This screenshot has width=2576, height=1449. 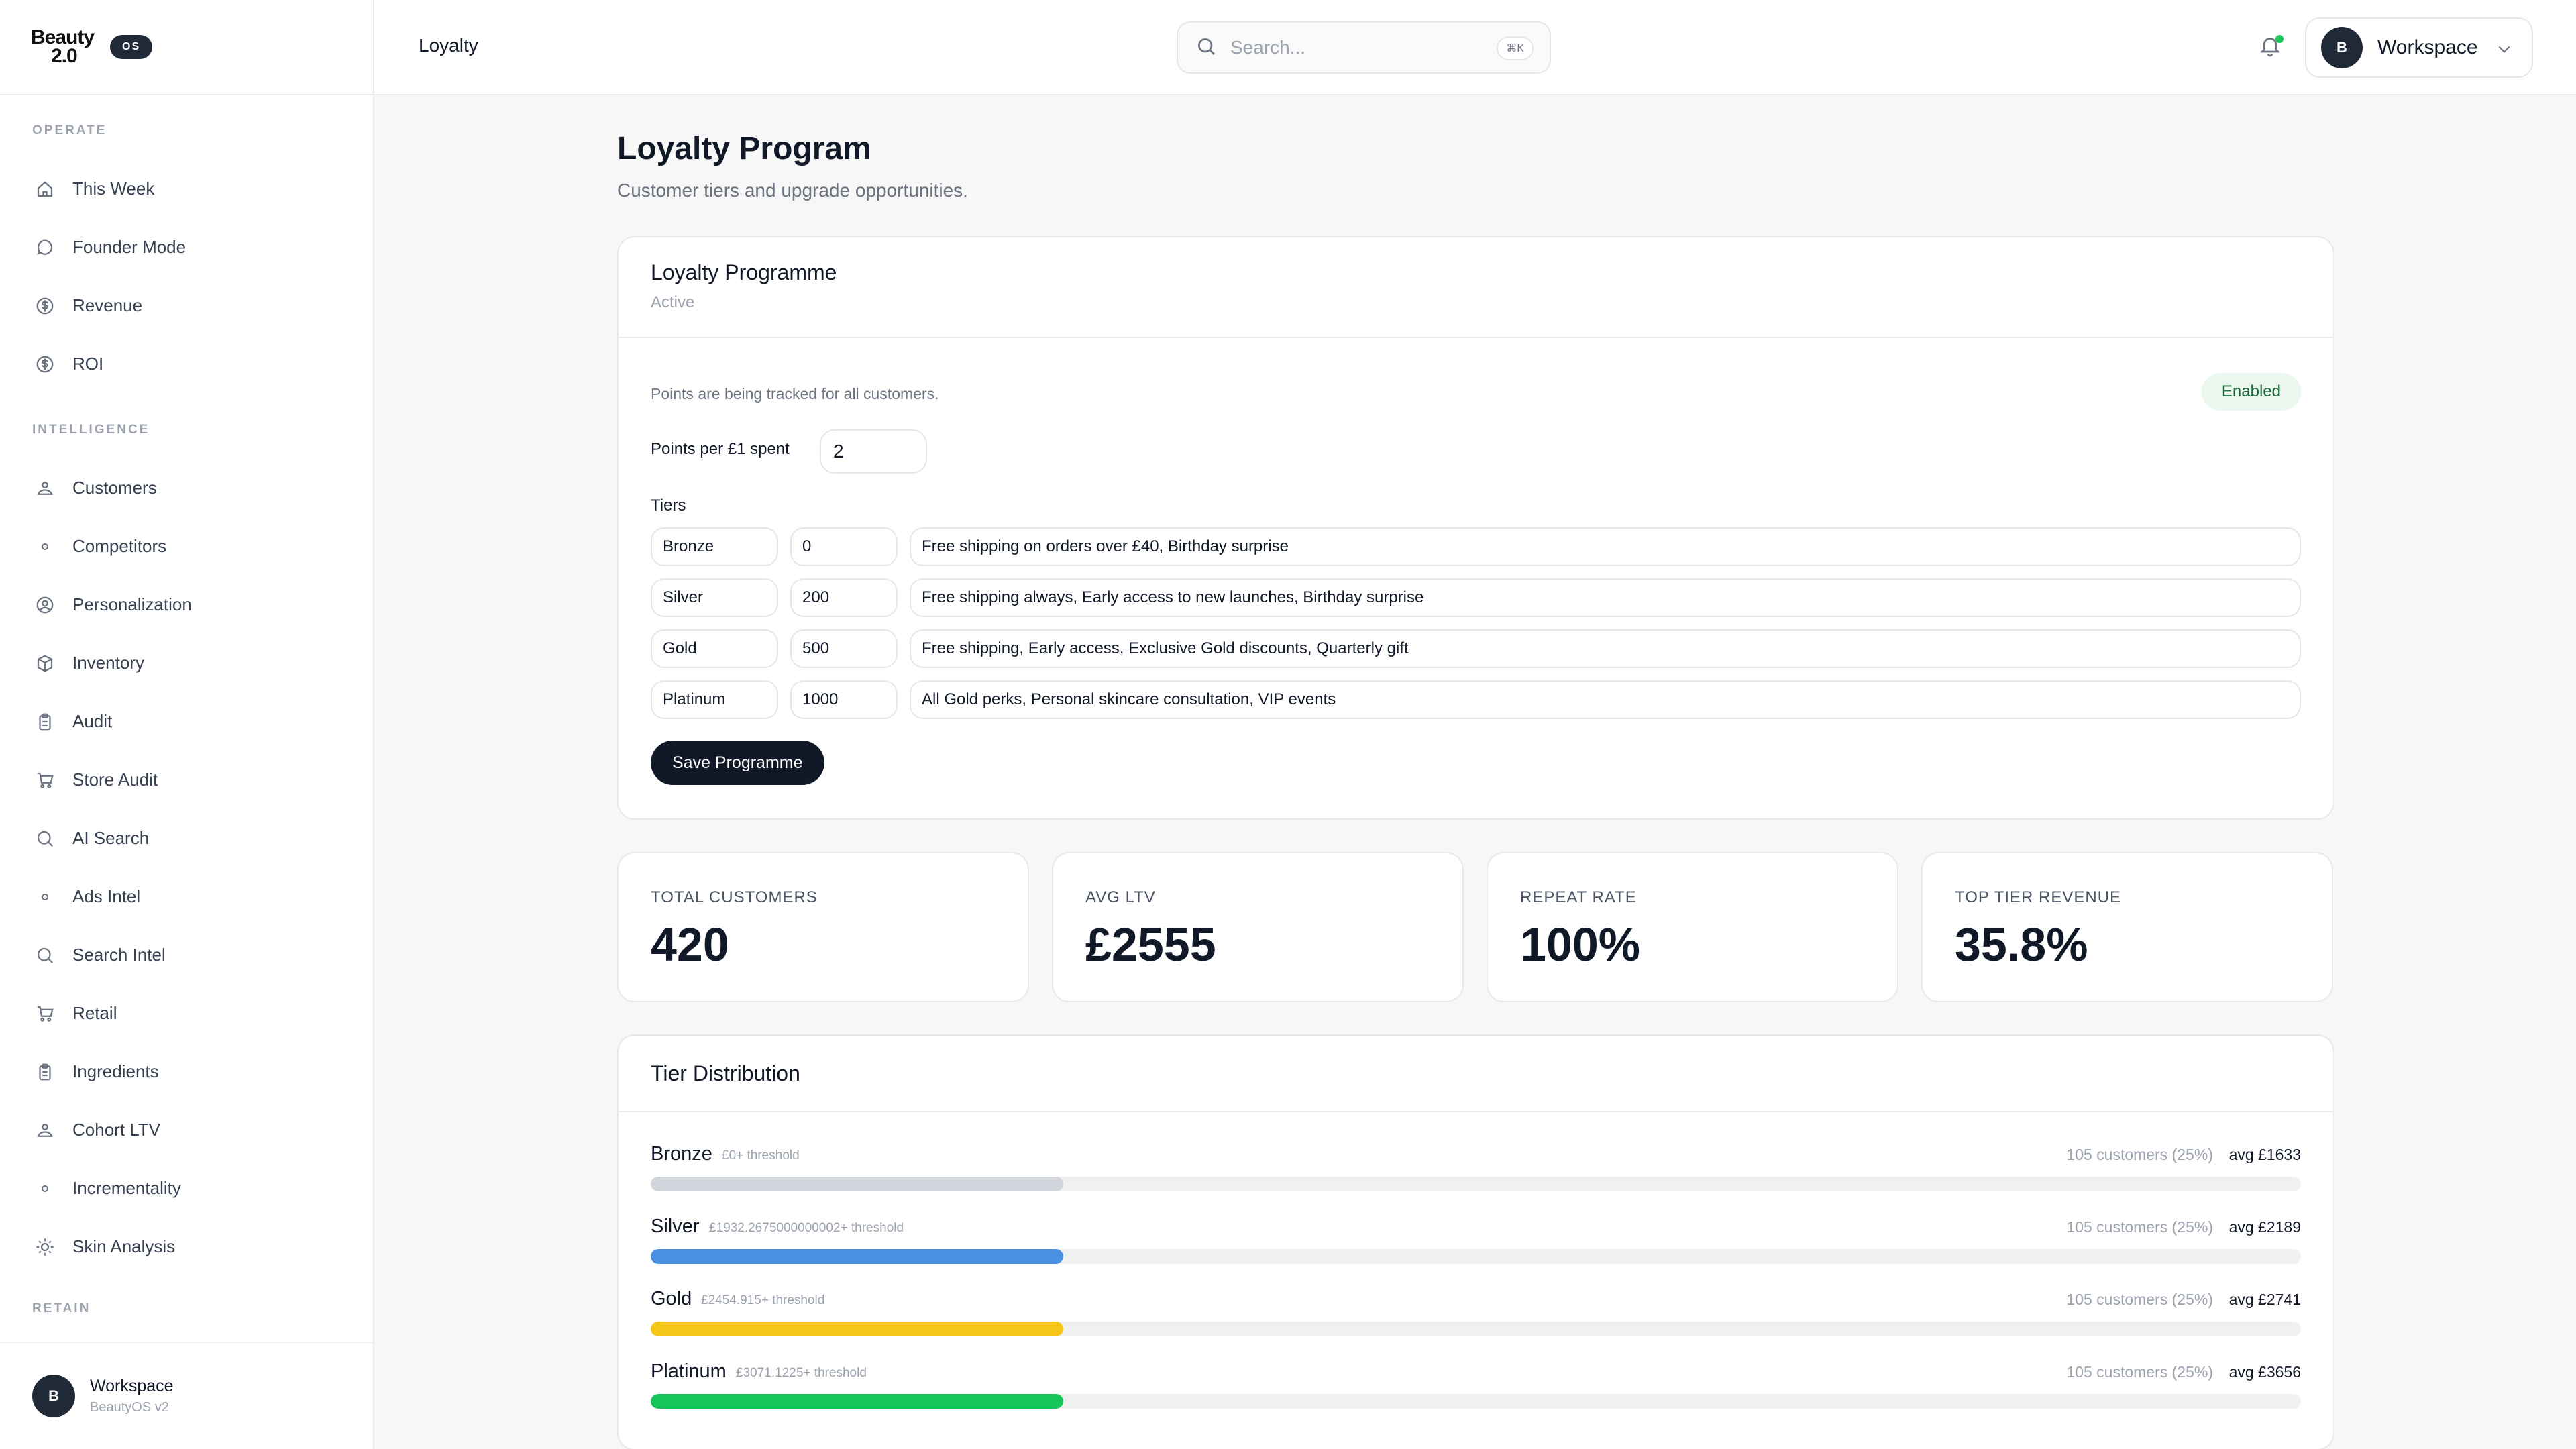 I want to click on avatar: B, so click(x=53, y=1396).